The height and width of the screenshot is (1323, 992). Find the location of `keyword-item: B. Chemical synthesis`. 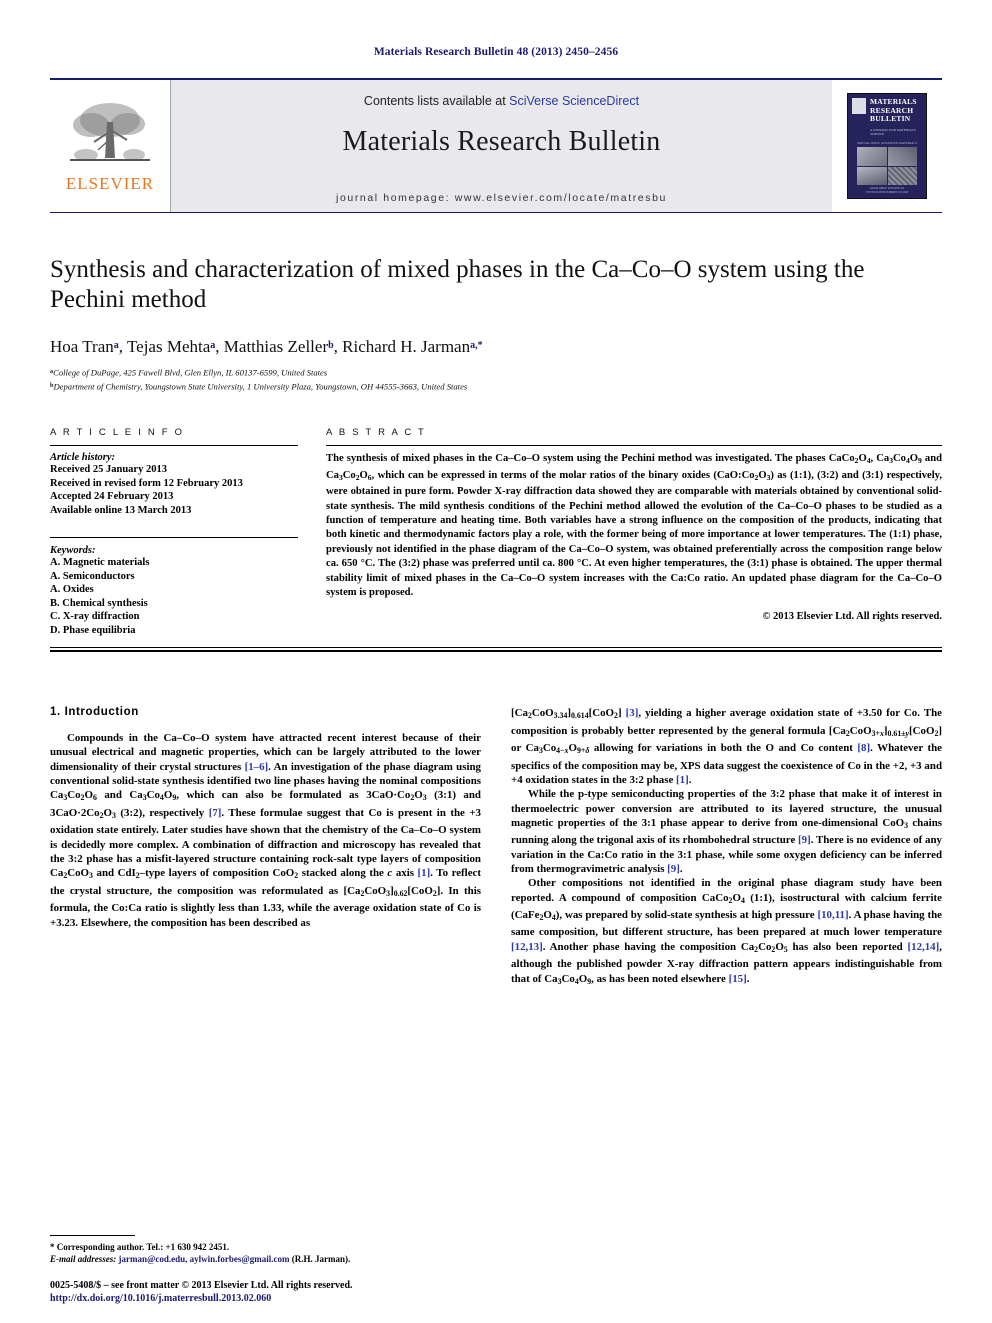

keyword-item: B. Chemical synthesis is located at coordinates (99, 603).